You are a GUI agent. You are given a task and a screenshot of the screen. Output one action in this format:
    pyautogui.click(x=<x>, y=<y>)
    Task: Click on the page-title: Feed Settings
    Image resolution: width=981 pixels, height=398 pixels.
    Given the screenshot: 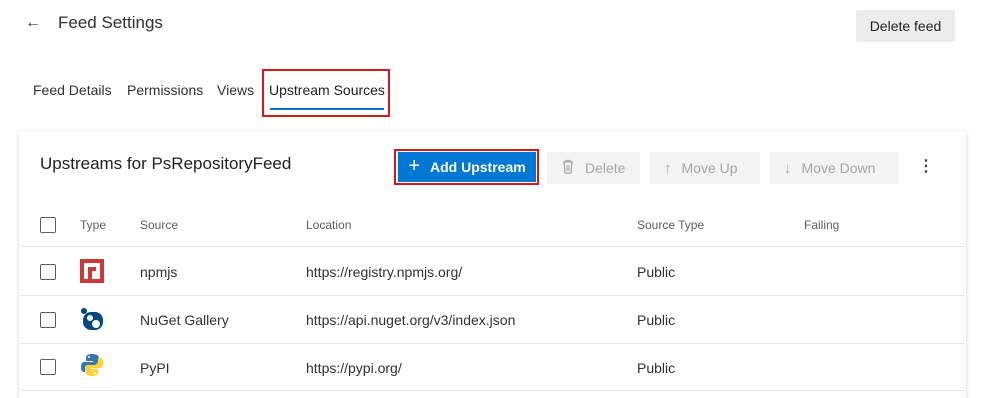 What is the action you would take?
    pyautogui.click(x=110, y=22)
    